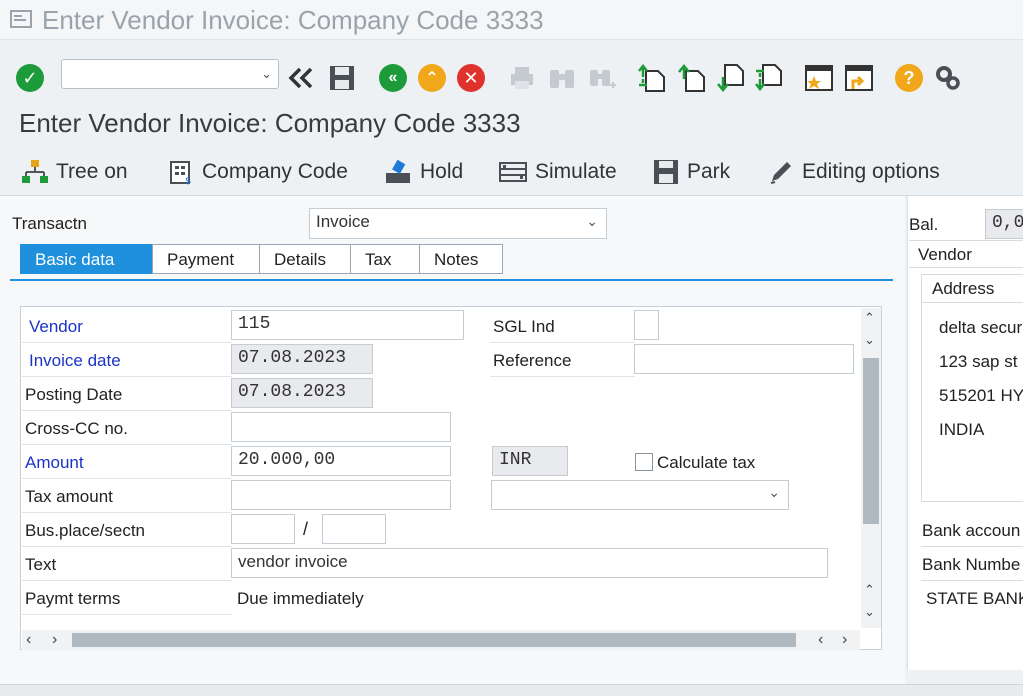 This screenshot has height=696, width=1023. Describe the element at coordinates (263, 529) in the screenshot. I see `business-place-input` at that location.